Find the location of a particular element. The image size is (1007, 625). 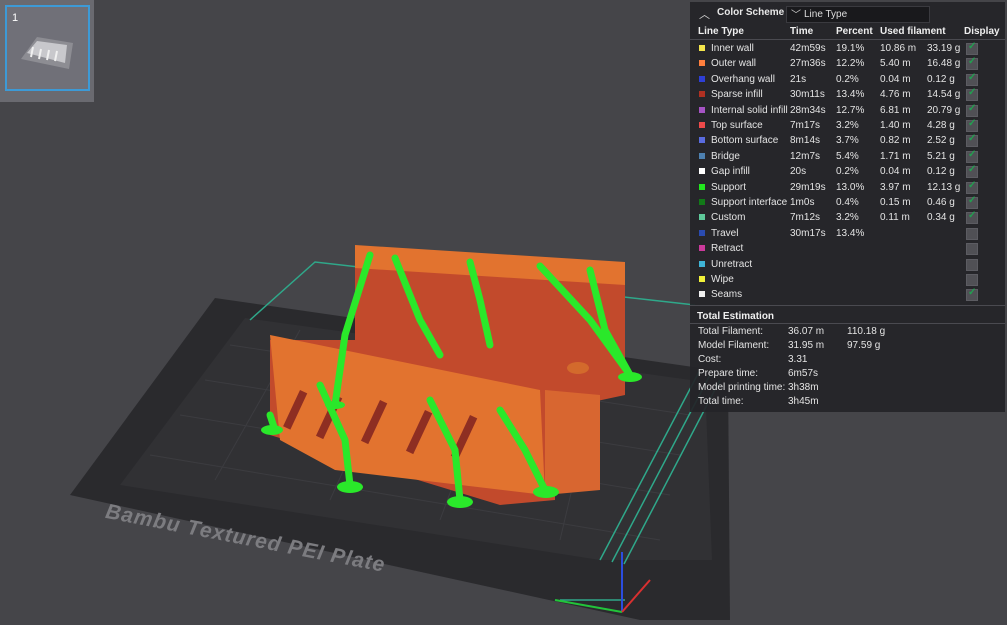

line-type-name: Support interface is located at coordinates (749, 202).